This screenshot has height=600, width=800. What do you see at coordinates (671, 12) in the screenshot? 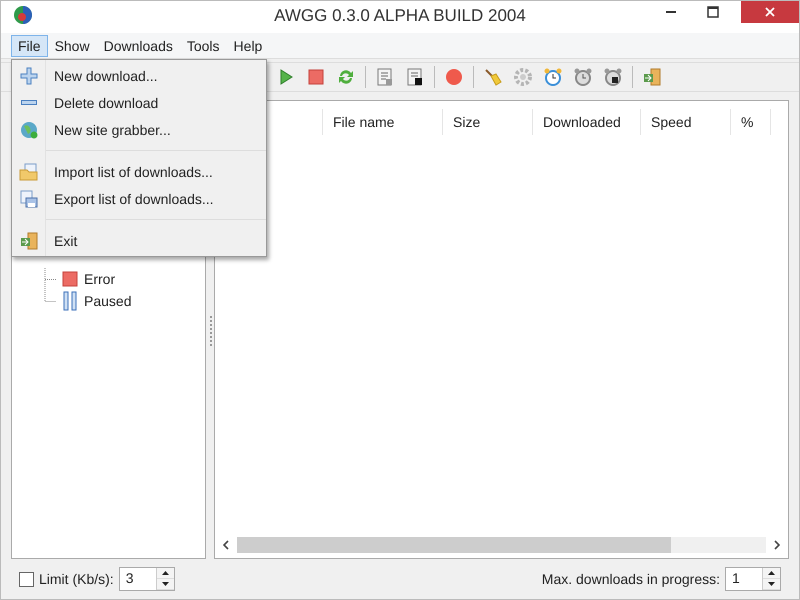
I see `minimize-icon` at bounding box center [671, 12].